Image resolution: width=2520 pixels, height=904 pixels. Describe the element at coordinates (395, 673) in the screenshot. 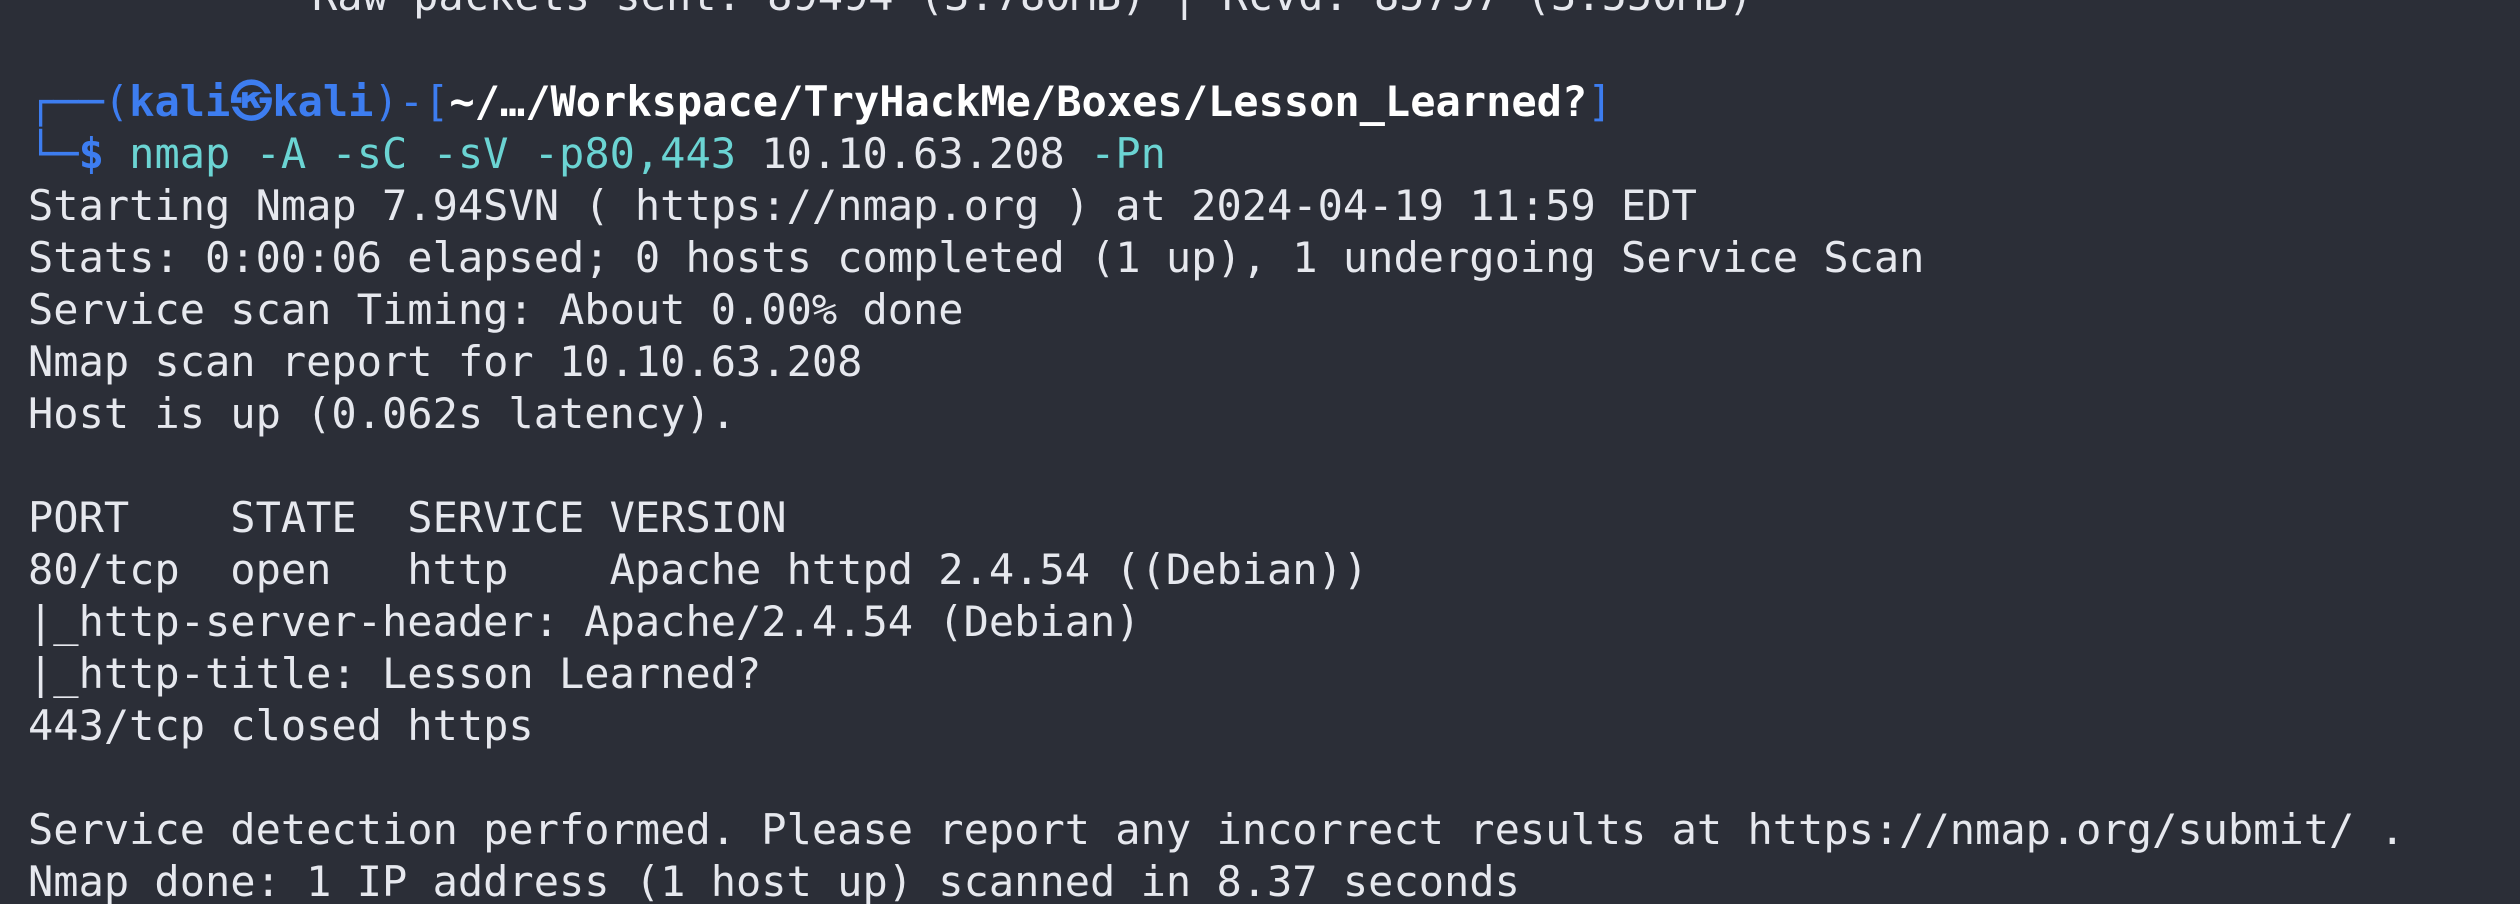

I see `output-line: |_http-title: Lesson Learned?` at that location.